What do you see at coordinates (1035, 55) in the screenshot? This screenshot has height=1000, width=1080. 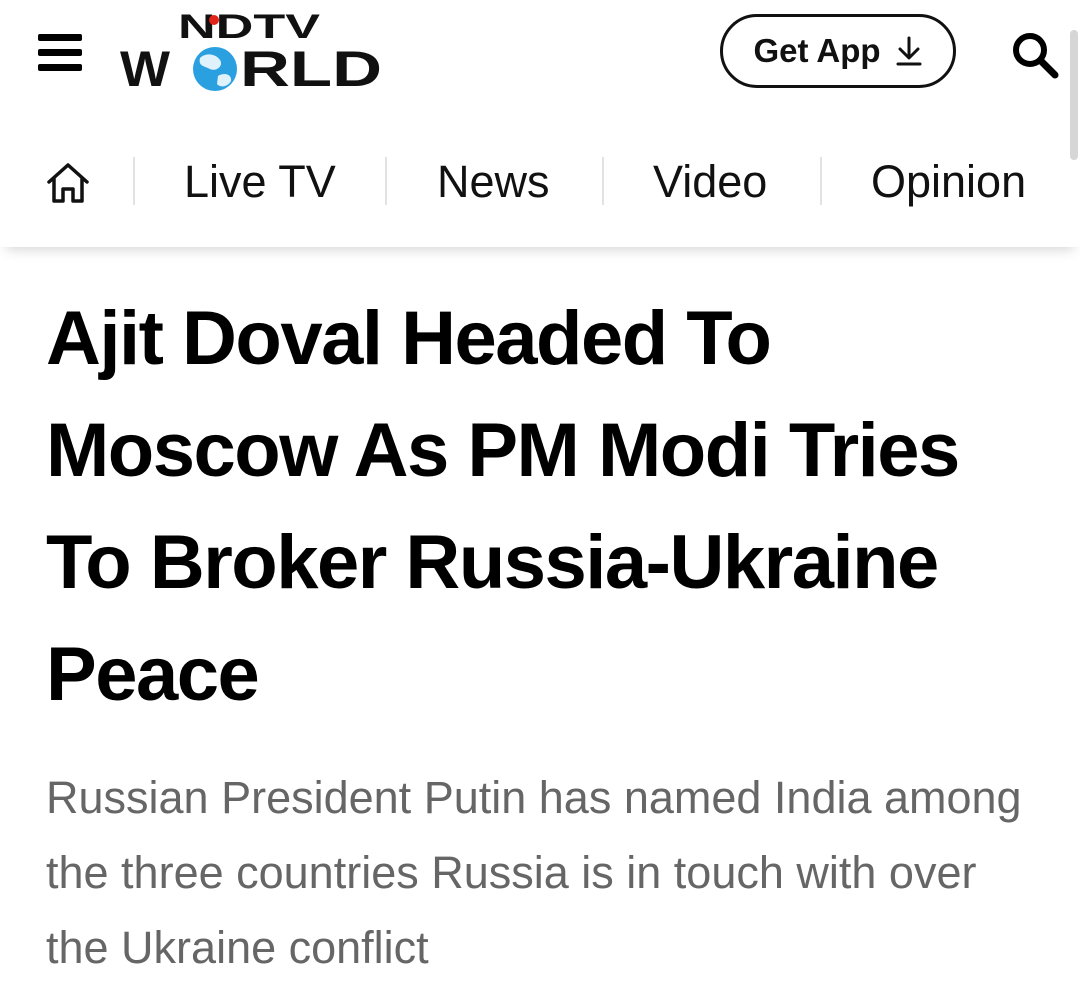 I see `search-icon` at bounding box center [1035, 55].